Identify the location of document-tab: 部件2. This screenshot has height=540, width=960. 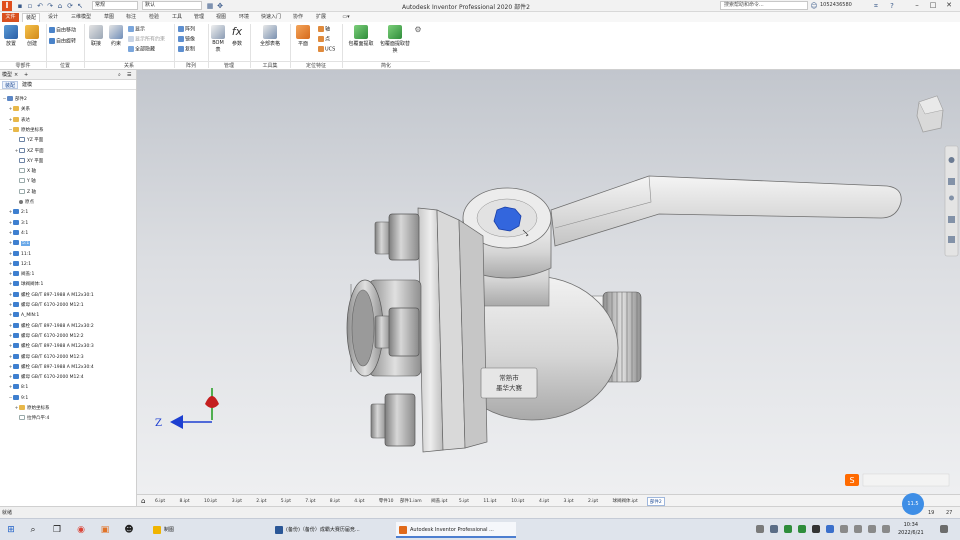
(655, 501).